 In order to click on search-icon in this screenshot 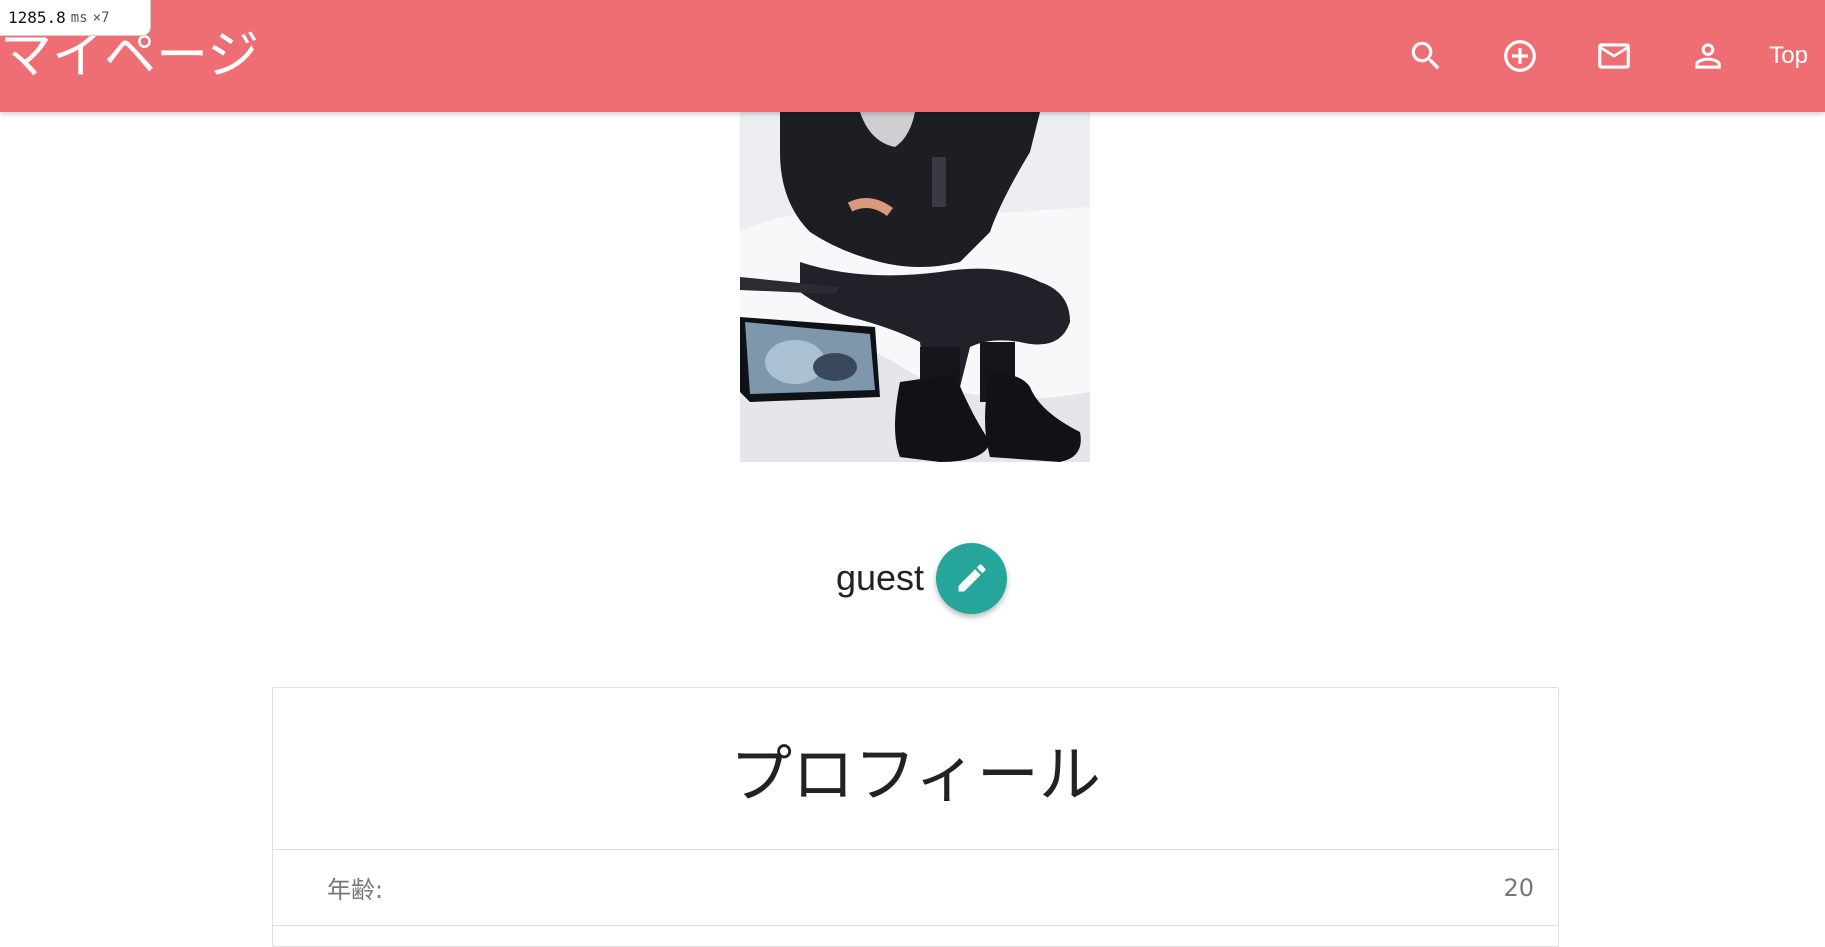, I will do `click(1426, 55)`.